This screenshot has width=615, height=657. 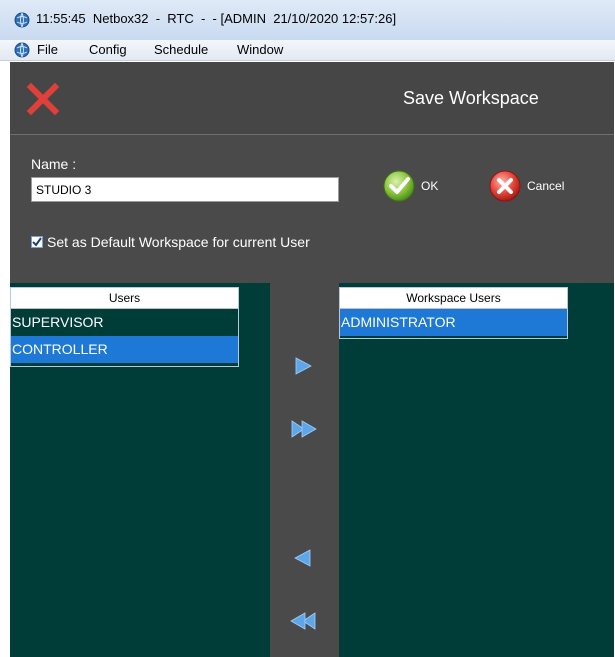 What do you see at coordinates (54, 164) in the screenshot?
I see `name-label: Name :` at bounding box center [54, 164].